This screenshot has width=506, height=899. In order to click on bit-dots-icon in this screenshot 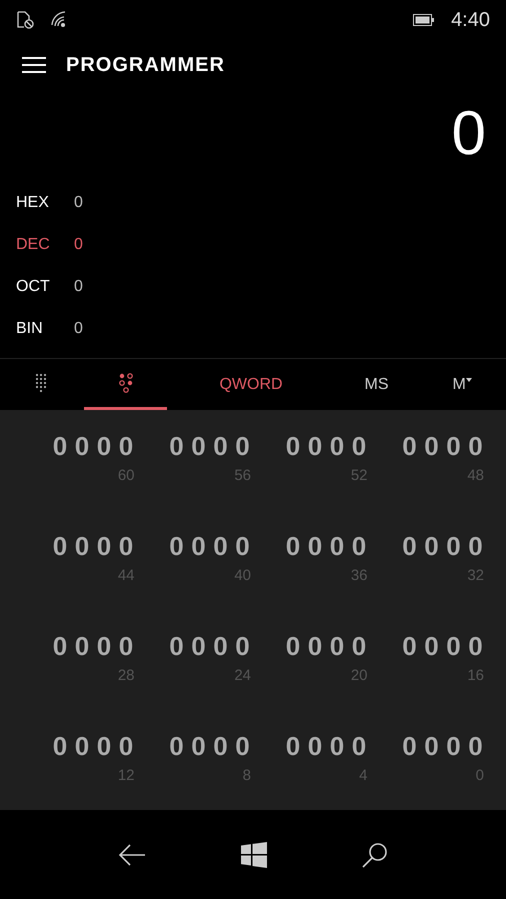, I will do `click(126, 383)`.